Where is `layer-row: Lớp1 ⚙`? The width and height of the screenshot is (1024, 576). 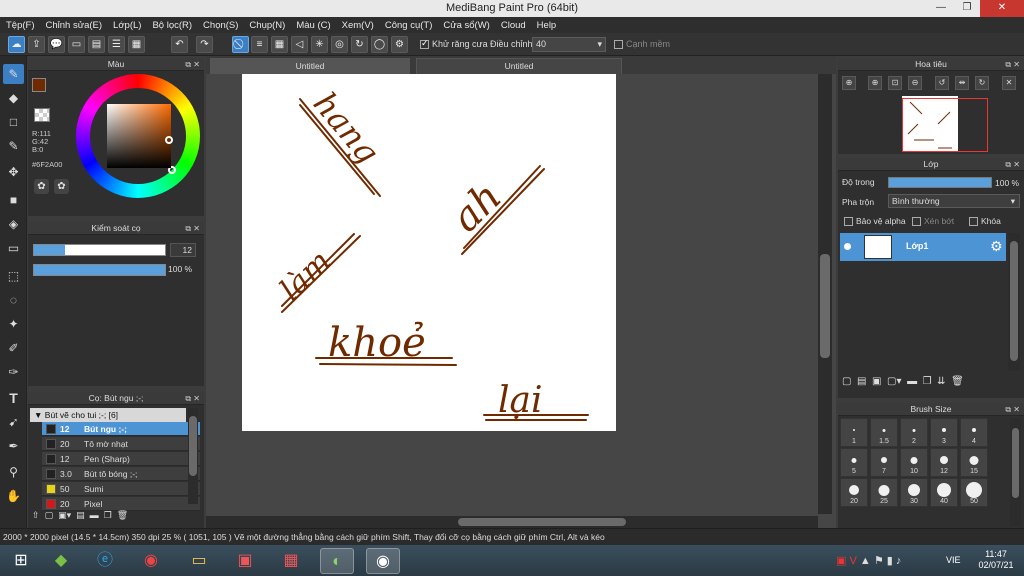 layer-row: Lớp1 ⚙ is located at coordinates (923, 247).